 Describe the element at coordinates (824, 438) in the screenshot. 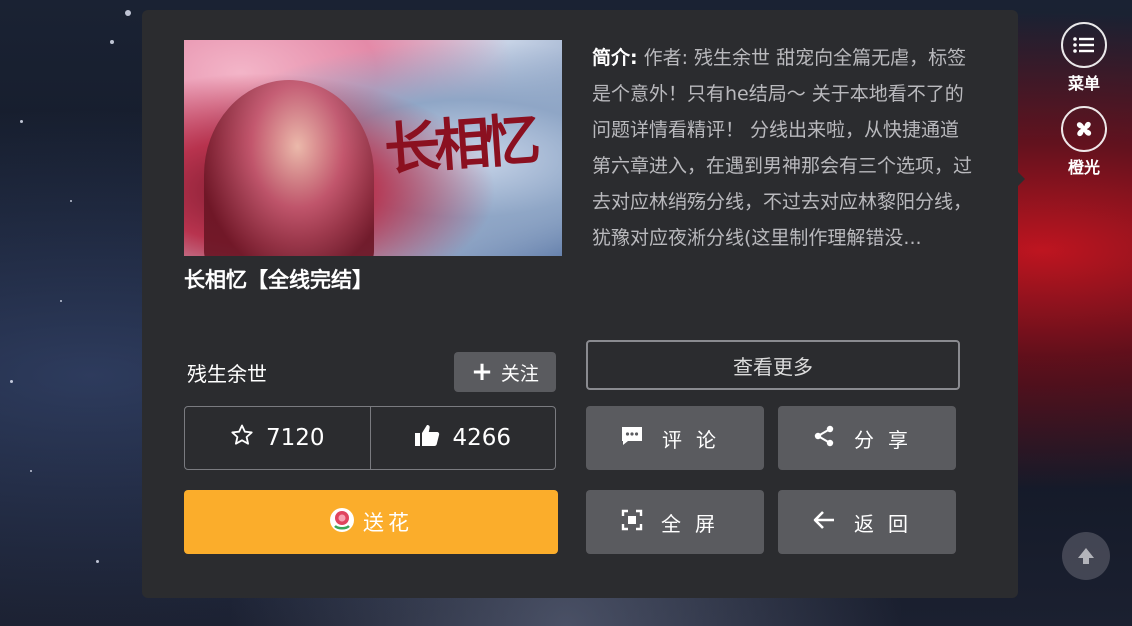

I see `share-icon` at that location.